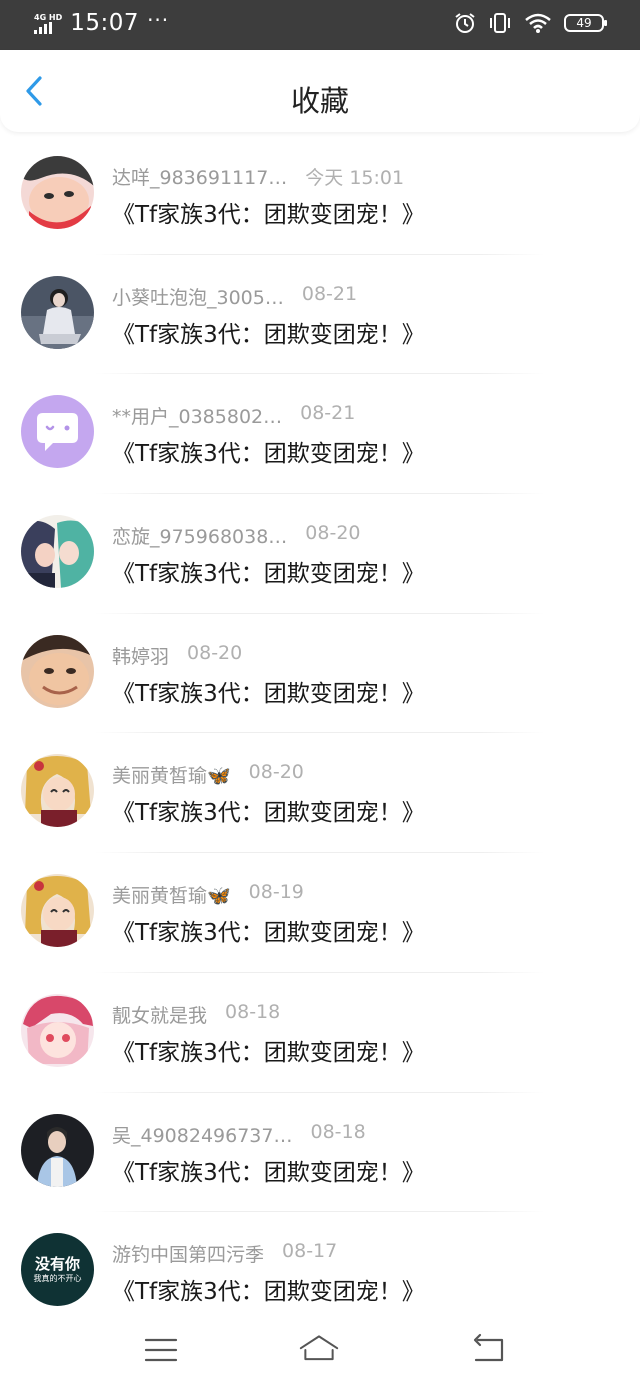 This screenshot has width=640, height=1387. I want to click on user-name: 游钓中国第四污季, so click(188, 1253).